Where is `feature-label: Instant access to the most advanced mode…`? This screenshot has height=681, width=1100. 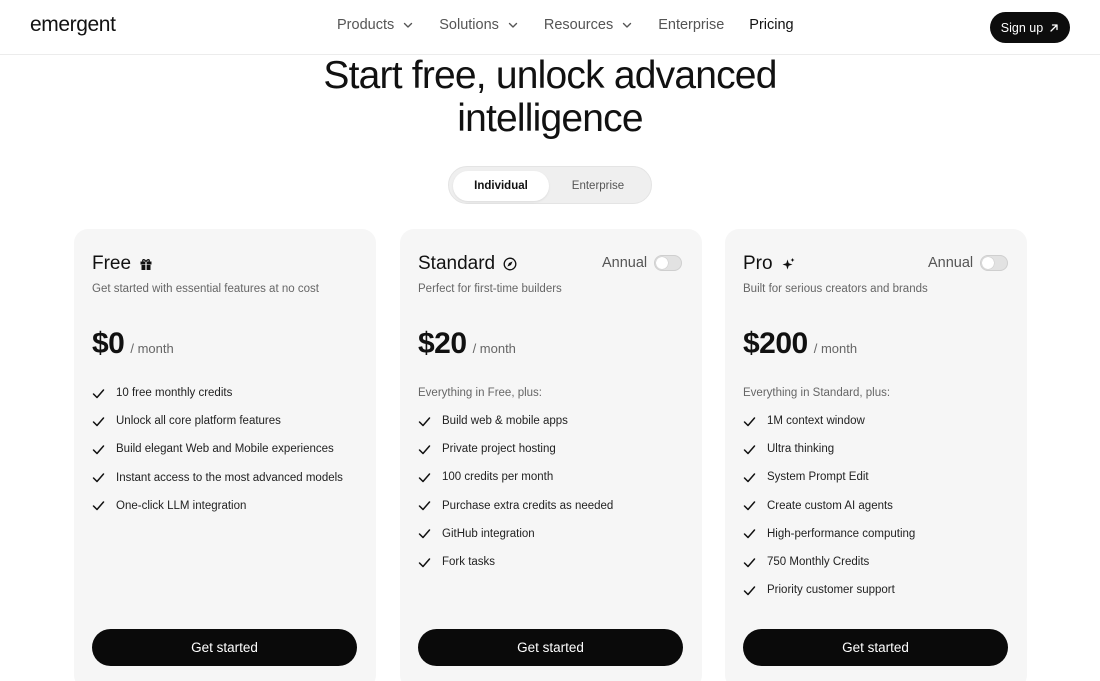 feature-label: Instant access to the most advanced mode… is located at coordinates (229, 477).